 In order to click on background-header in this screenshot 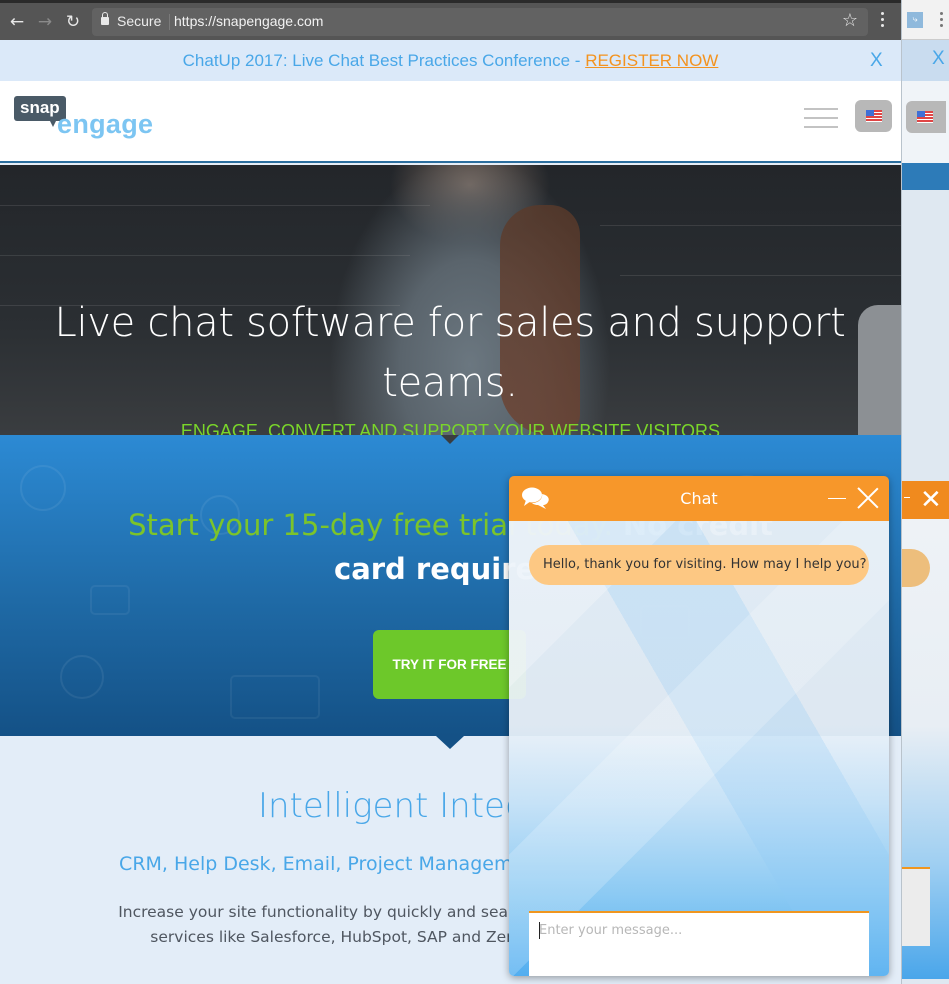, I will do `click(925, 122)`.